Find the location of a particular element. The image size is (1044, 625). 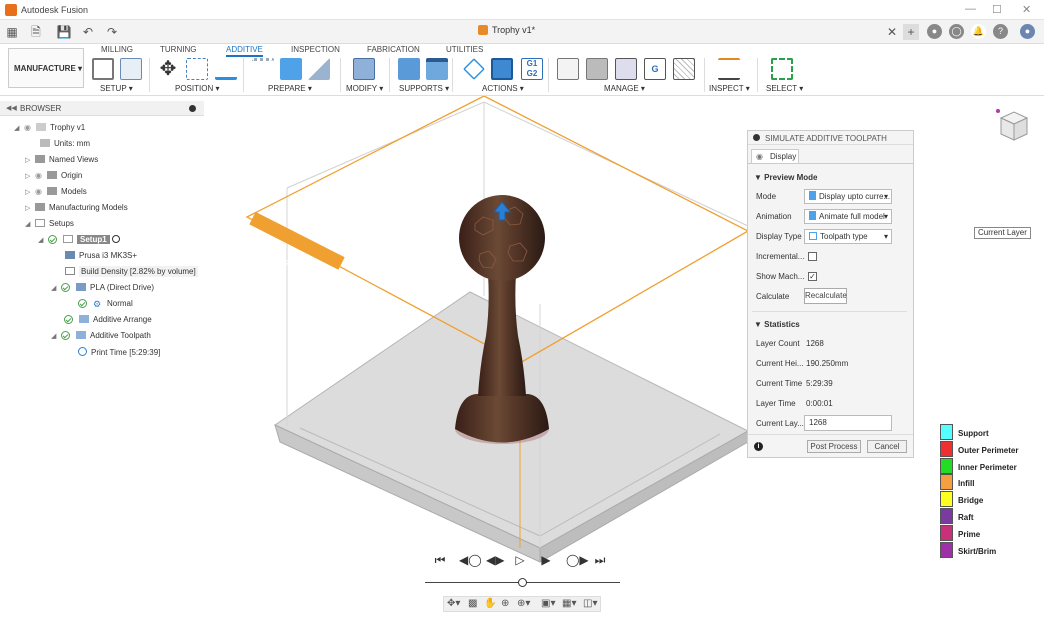

browser-pin-icon is located at coordinates (192, 108).